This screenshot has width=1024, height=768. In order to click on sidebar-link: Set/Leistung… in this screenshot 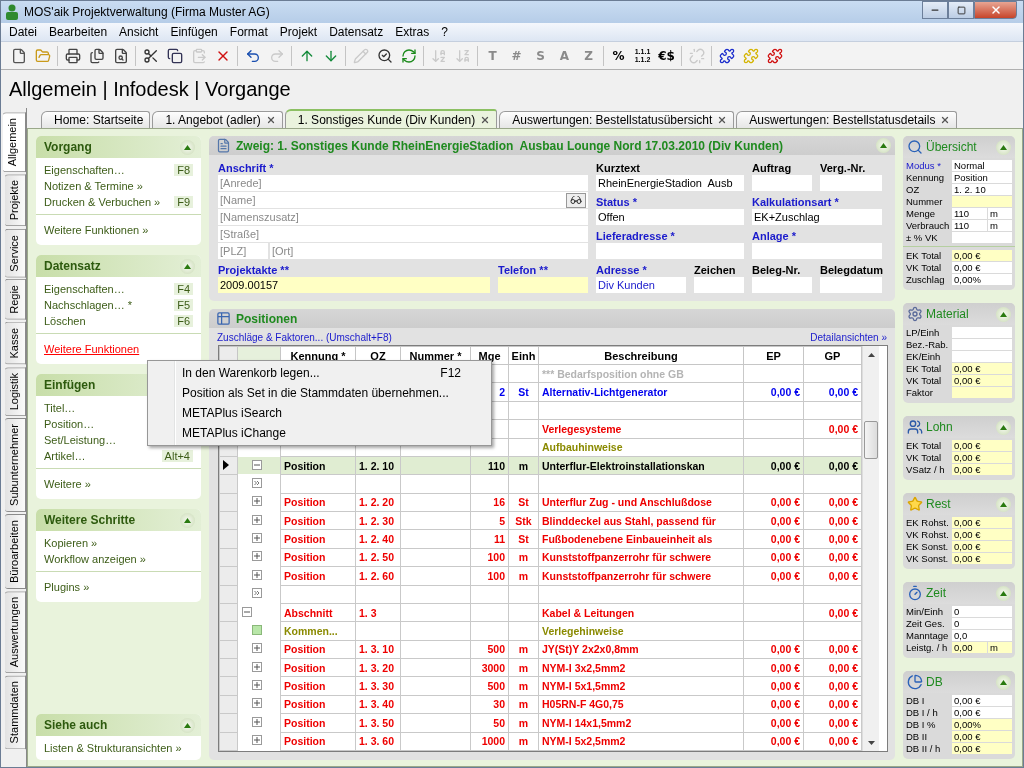, I will do `click(80, 440)`.